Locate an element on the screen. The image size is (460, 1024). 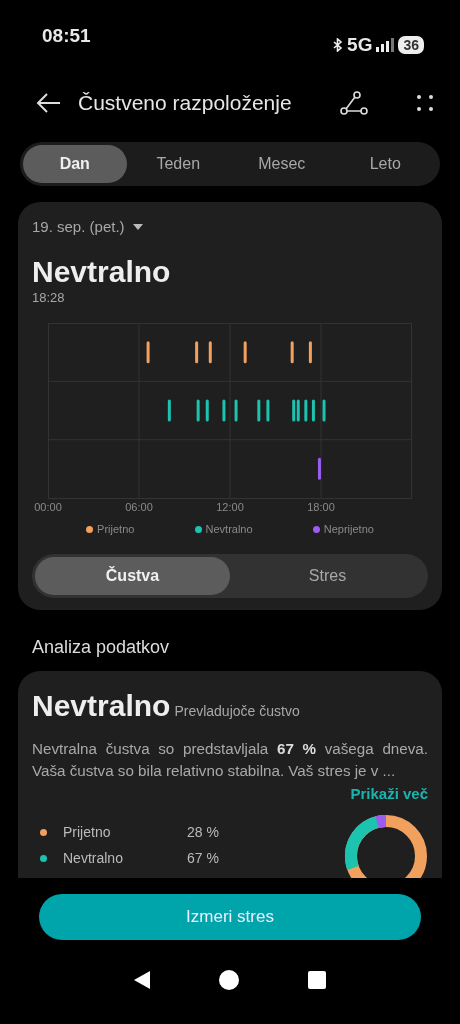
home-nav-icon is located at coordinates (229, 980).